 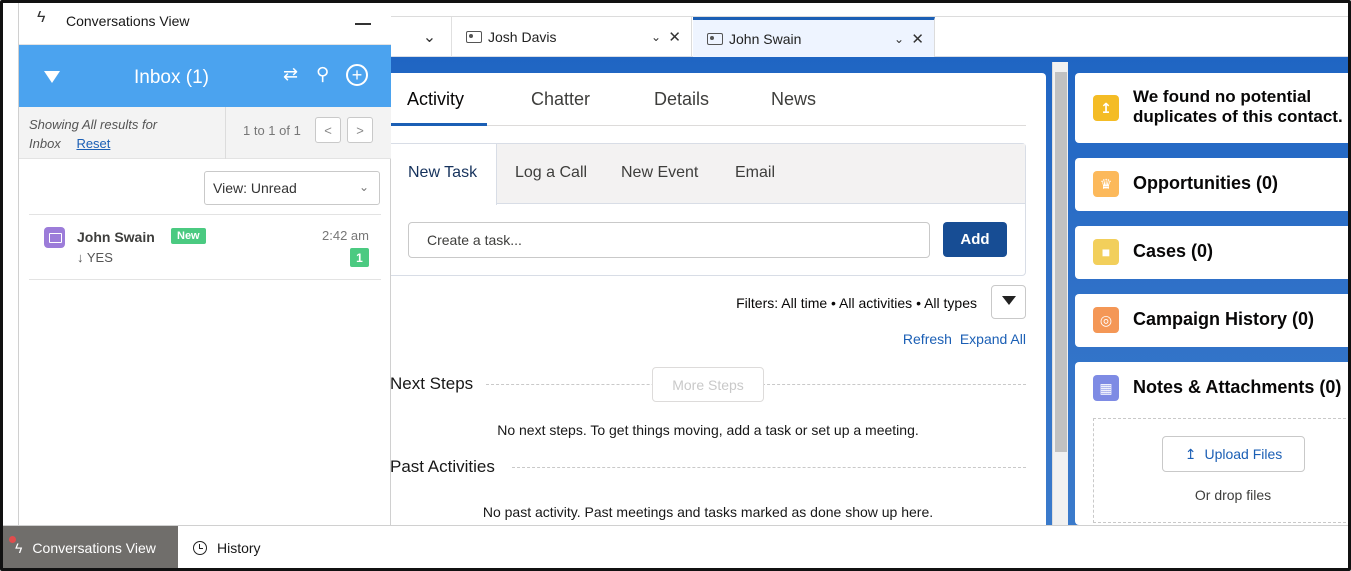 I want to click on tab-chatter: Chatter, so click(x=560, y=99).